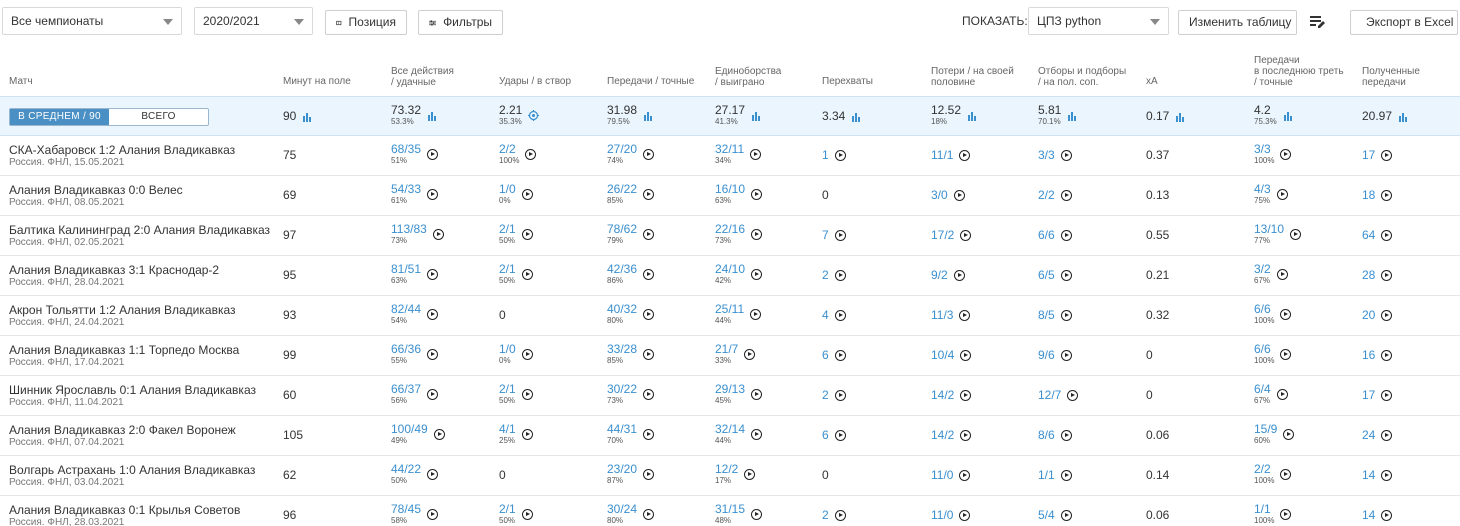  What do you see at coordinates (1046, 355) in the screenshot?
I see `stat-value: 9/6` at bounding box center [1046, 355].